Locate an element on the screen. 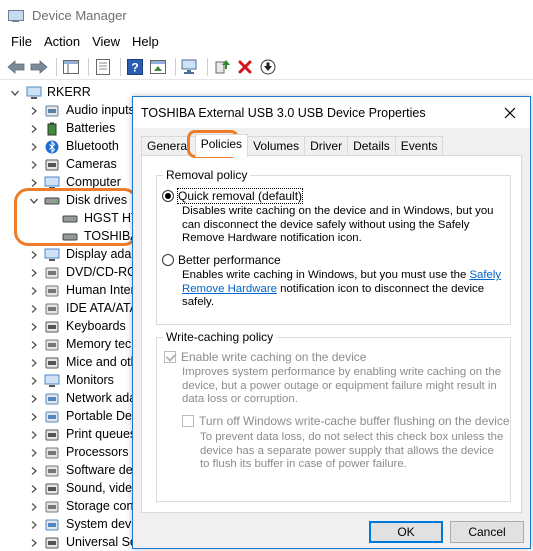 The image size is (533, 551). hid-icon is located at coordinates (52, 291).